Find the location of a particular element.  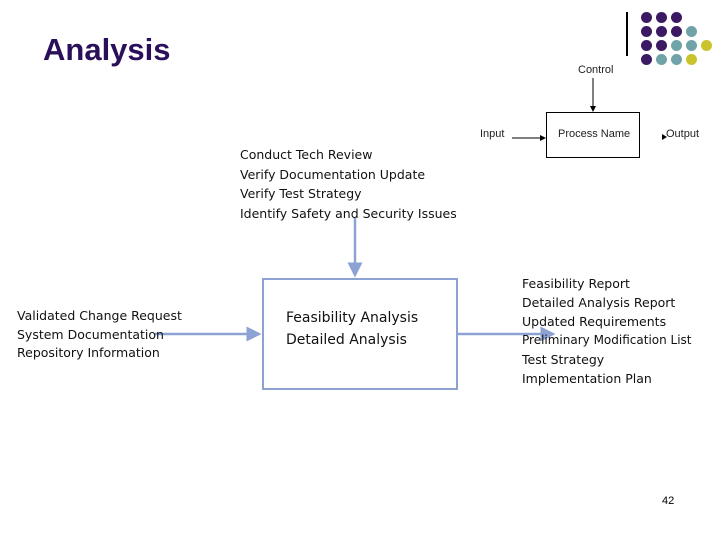

input-item: Validated Change Request is located at coordinates (99, 315).